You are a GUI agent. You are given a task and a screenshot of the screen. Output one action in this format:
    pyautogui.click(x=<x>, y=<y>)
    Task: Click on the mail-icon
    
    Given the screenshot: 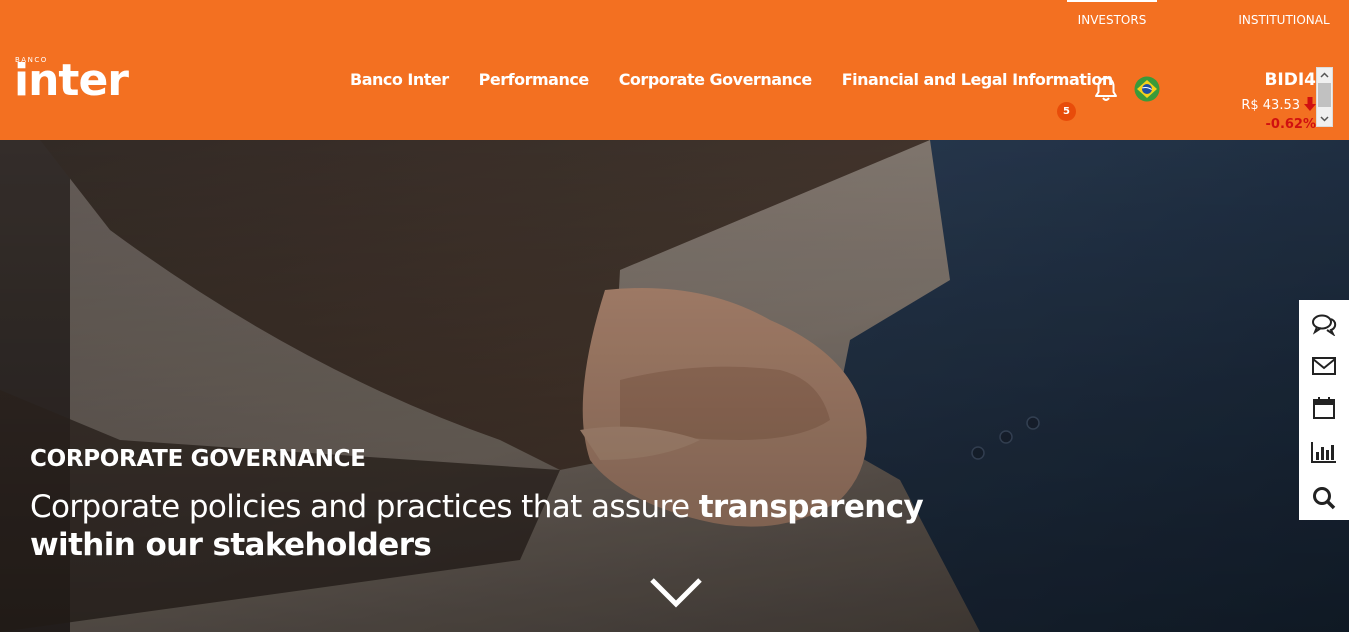 What is the action you would take?
    pyautogui.click(x=1324, y=366)
    